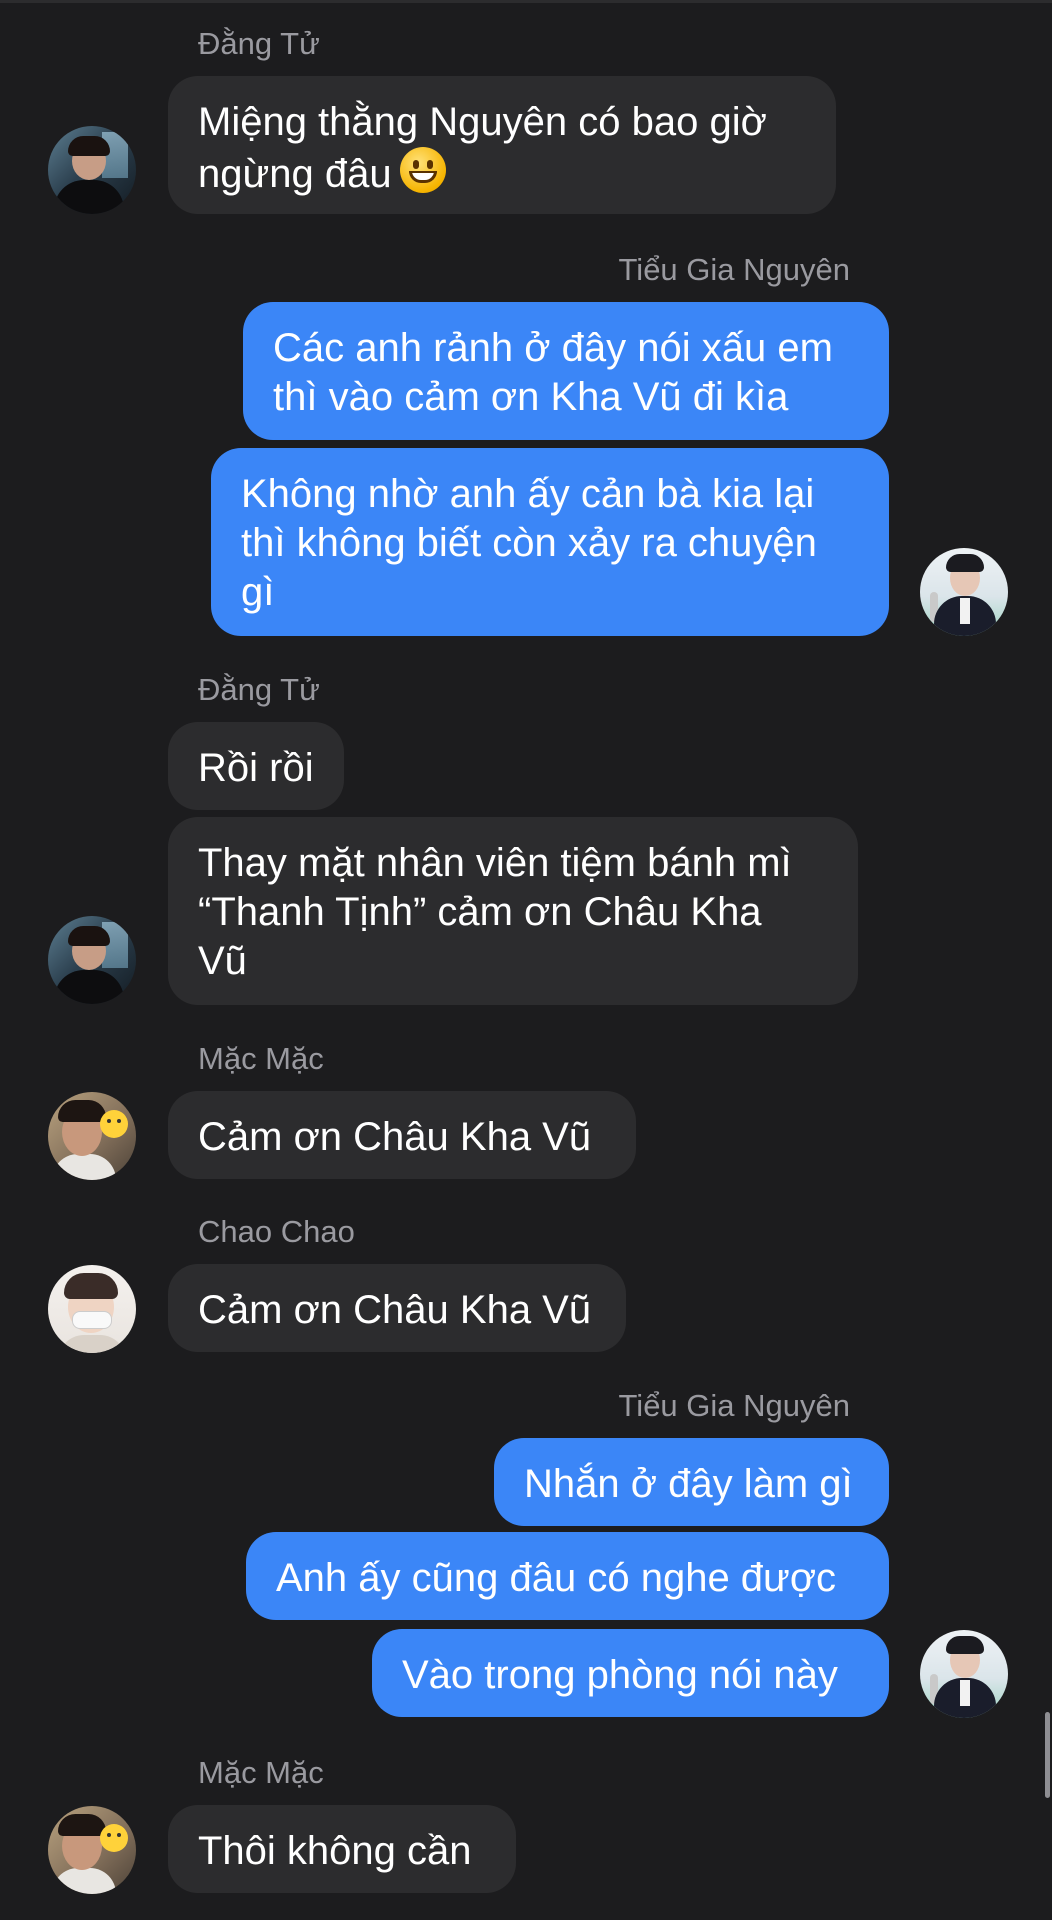  What do you see at coordinates (256, 766) in the screenshot?
I see `message-bubble: Rồi rồi` at bounding box center [256, 766].